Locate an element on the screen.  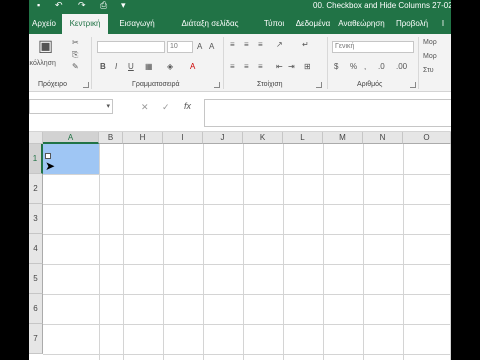
italic-button: I is located at coordinates (116, 67).